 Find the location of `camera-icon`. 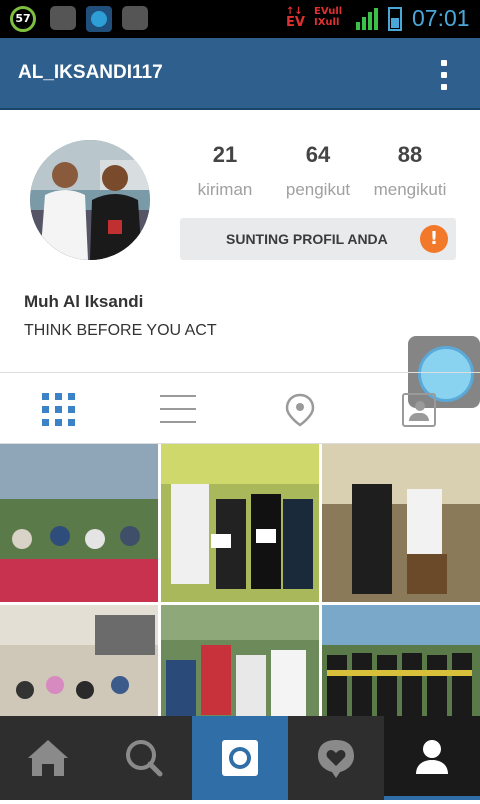

camera-icon is located at coordinates (240, 758).